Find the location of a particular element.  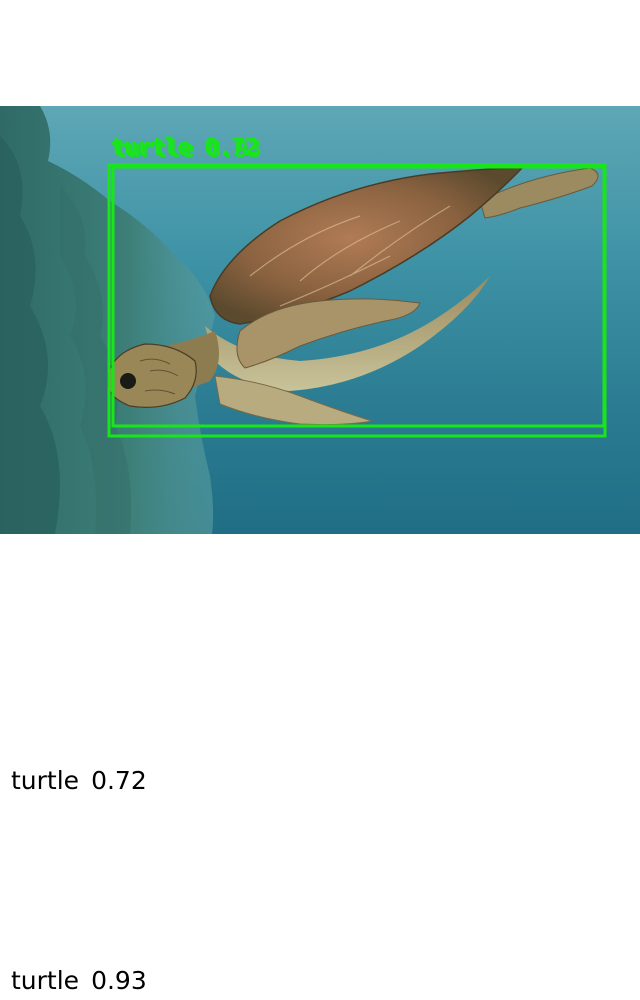

detection-label-overlay: turtle 0.93 is located at coordinates (187, 149).